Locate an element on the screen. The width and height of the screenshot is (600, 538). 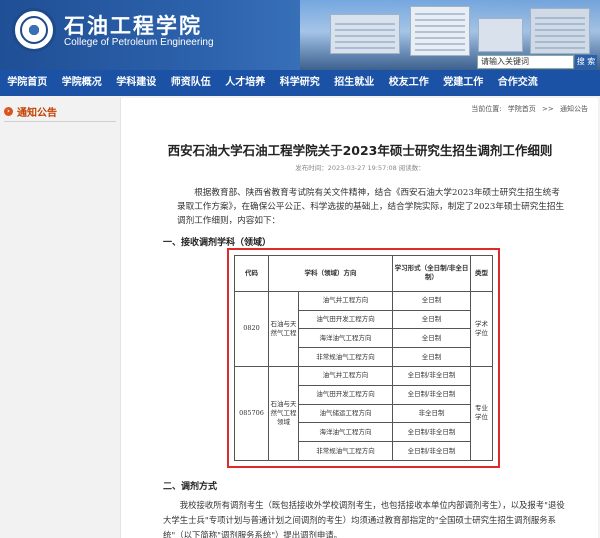
cell-discipline-name: 石油与天然气工程领域 is located at coordinates (283, 413).